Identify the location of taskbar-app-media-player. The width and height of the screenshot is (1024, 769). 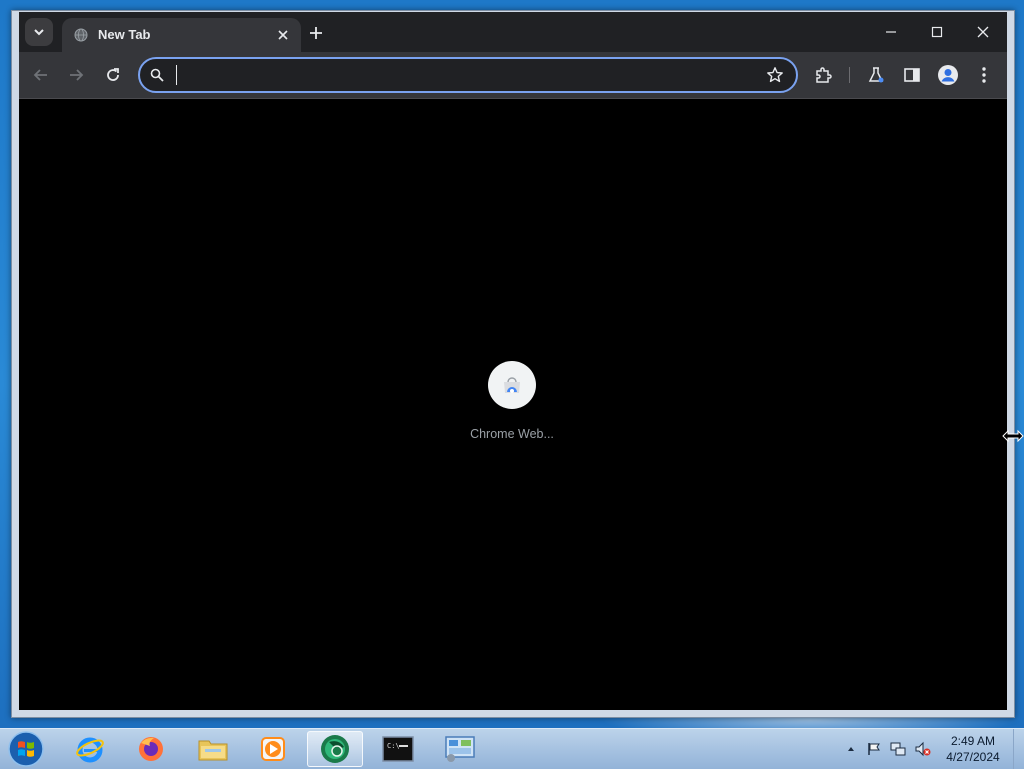
(273, 749).